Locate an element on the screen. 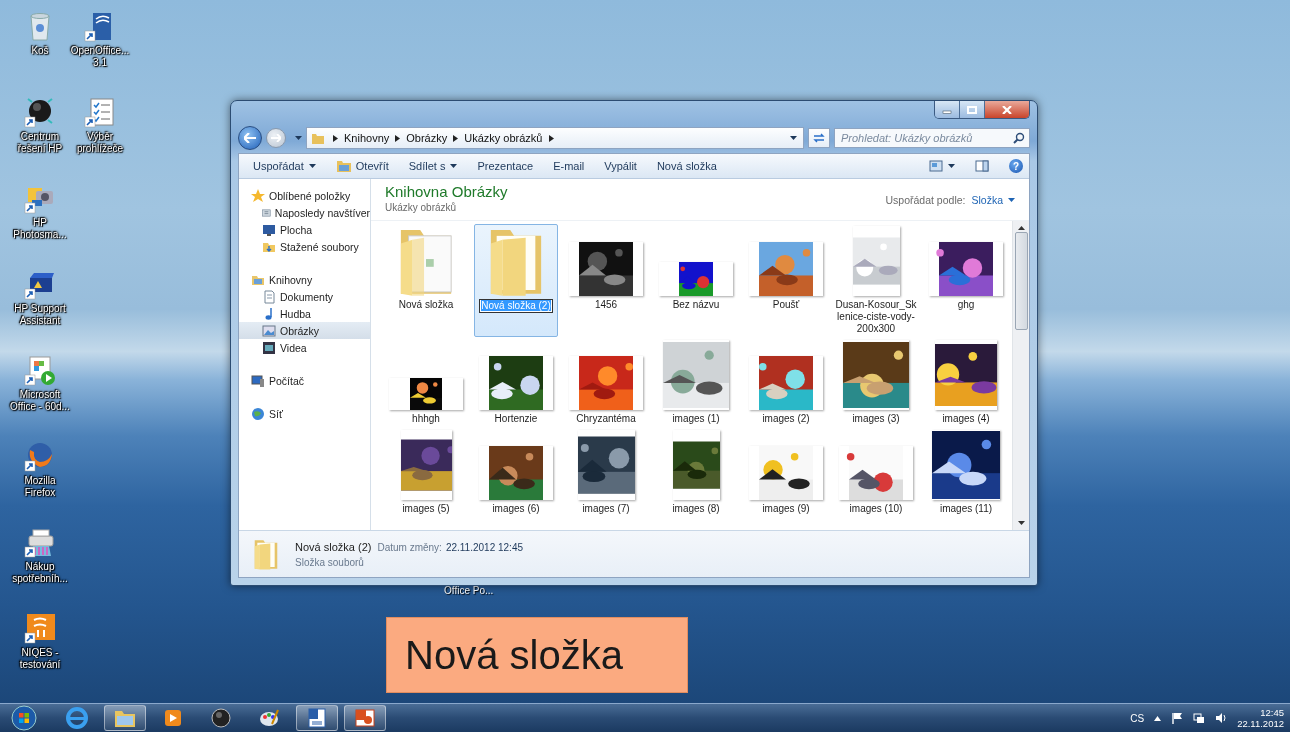  file-item: images (5) is located at coordinates (426, 472).